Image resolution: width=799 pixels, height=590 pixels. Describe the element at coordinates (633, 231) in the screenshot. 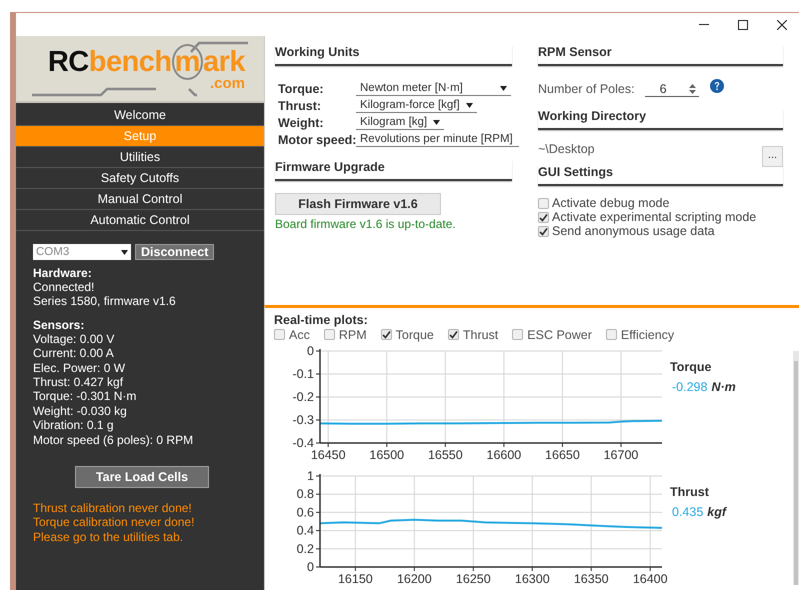

I see `option-label: Send anonymous usage data` at that location.